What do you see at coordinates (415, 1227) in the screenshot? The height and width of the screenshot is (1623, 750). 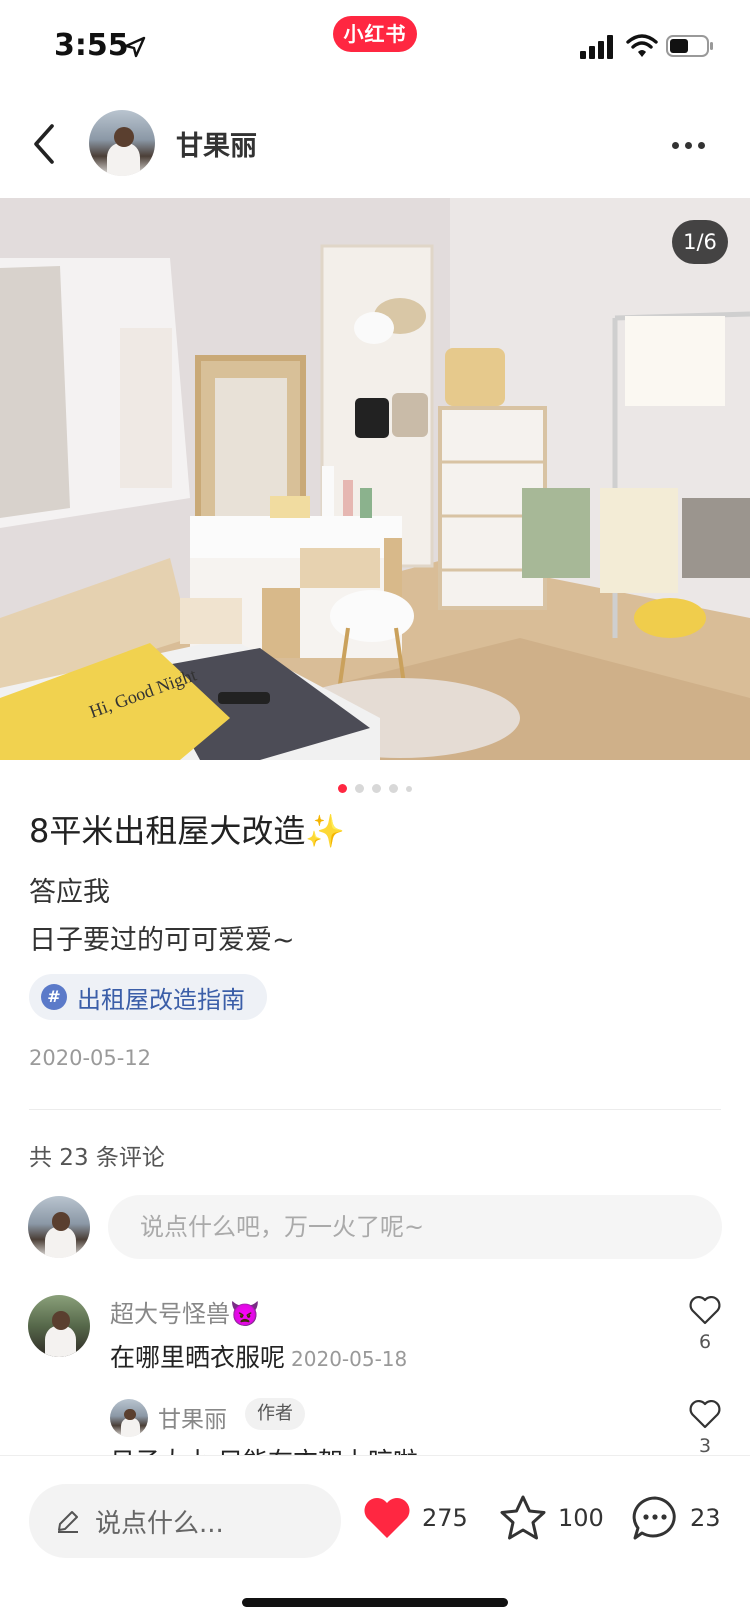 I see `comment-input: 说点什么吧，万一火了呢~` at bounding box center [415, 1227].